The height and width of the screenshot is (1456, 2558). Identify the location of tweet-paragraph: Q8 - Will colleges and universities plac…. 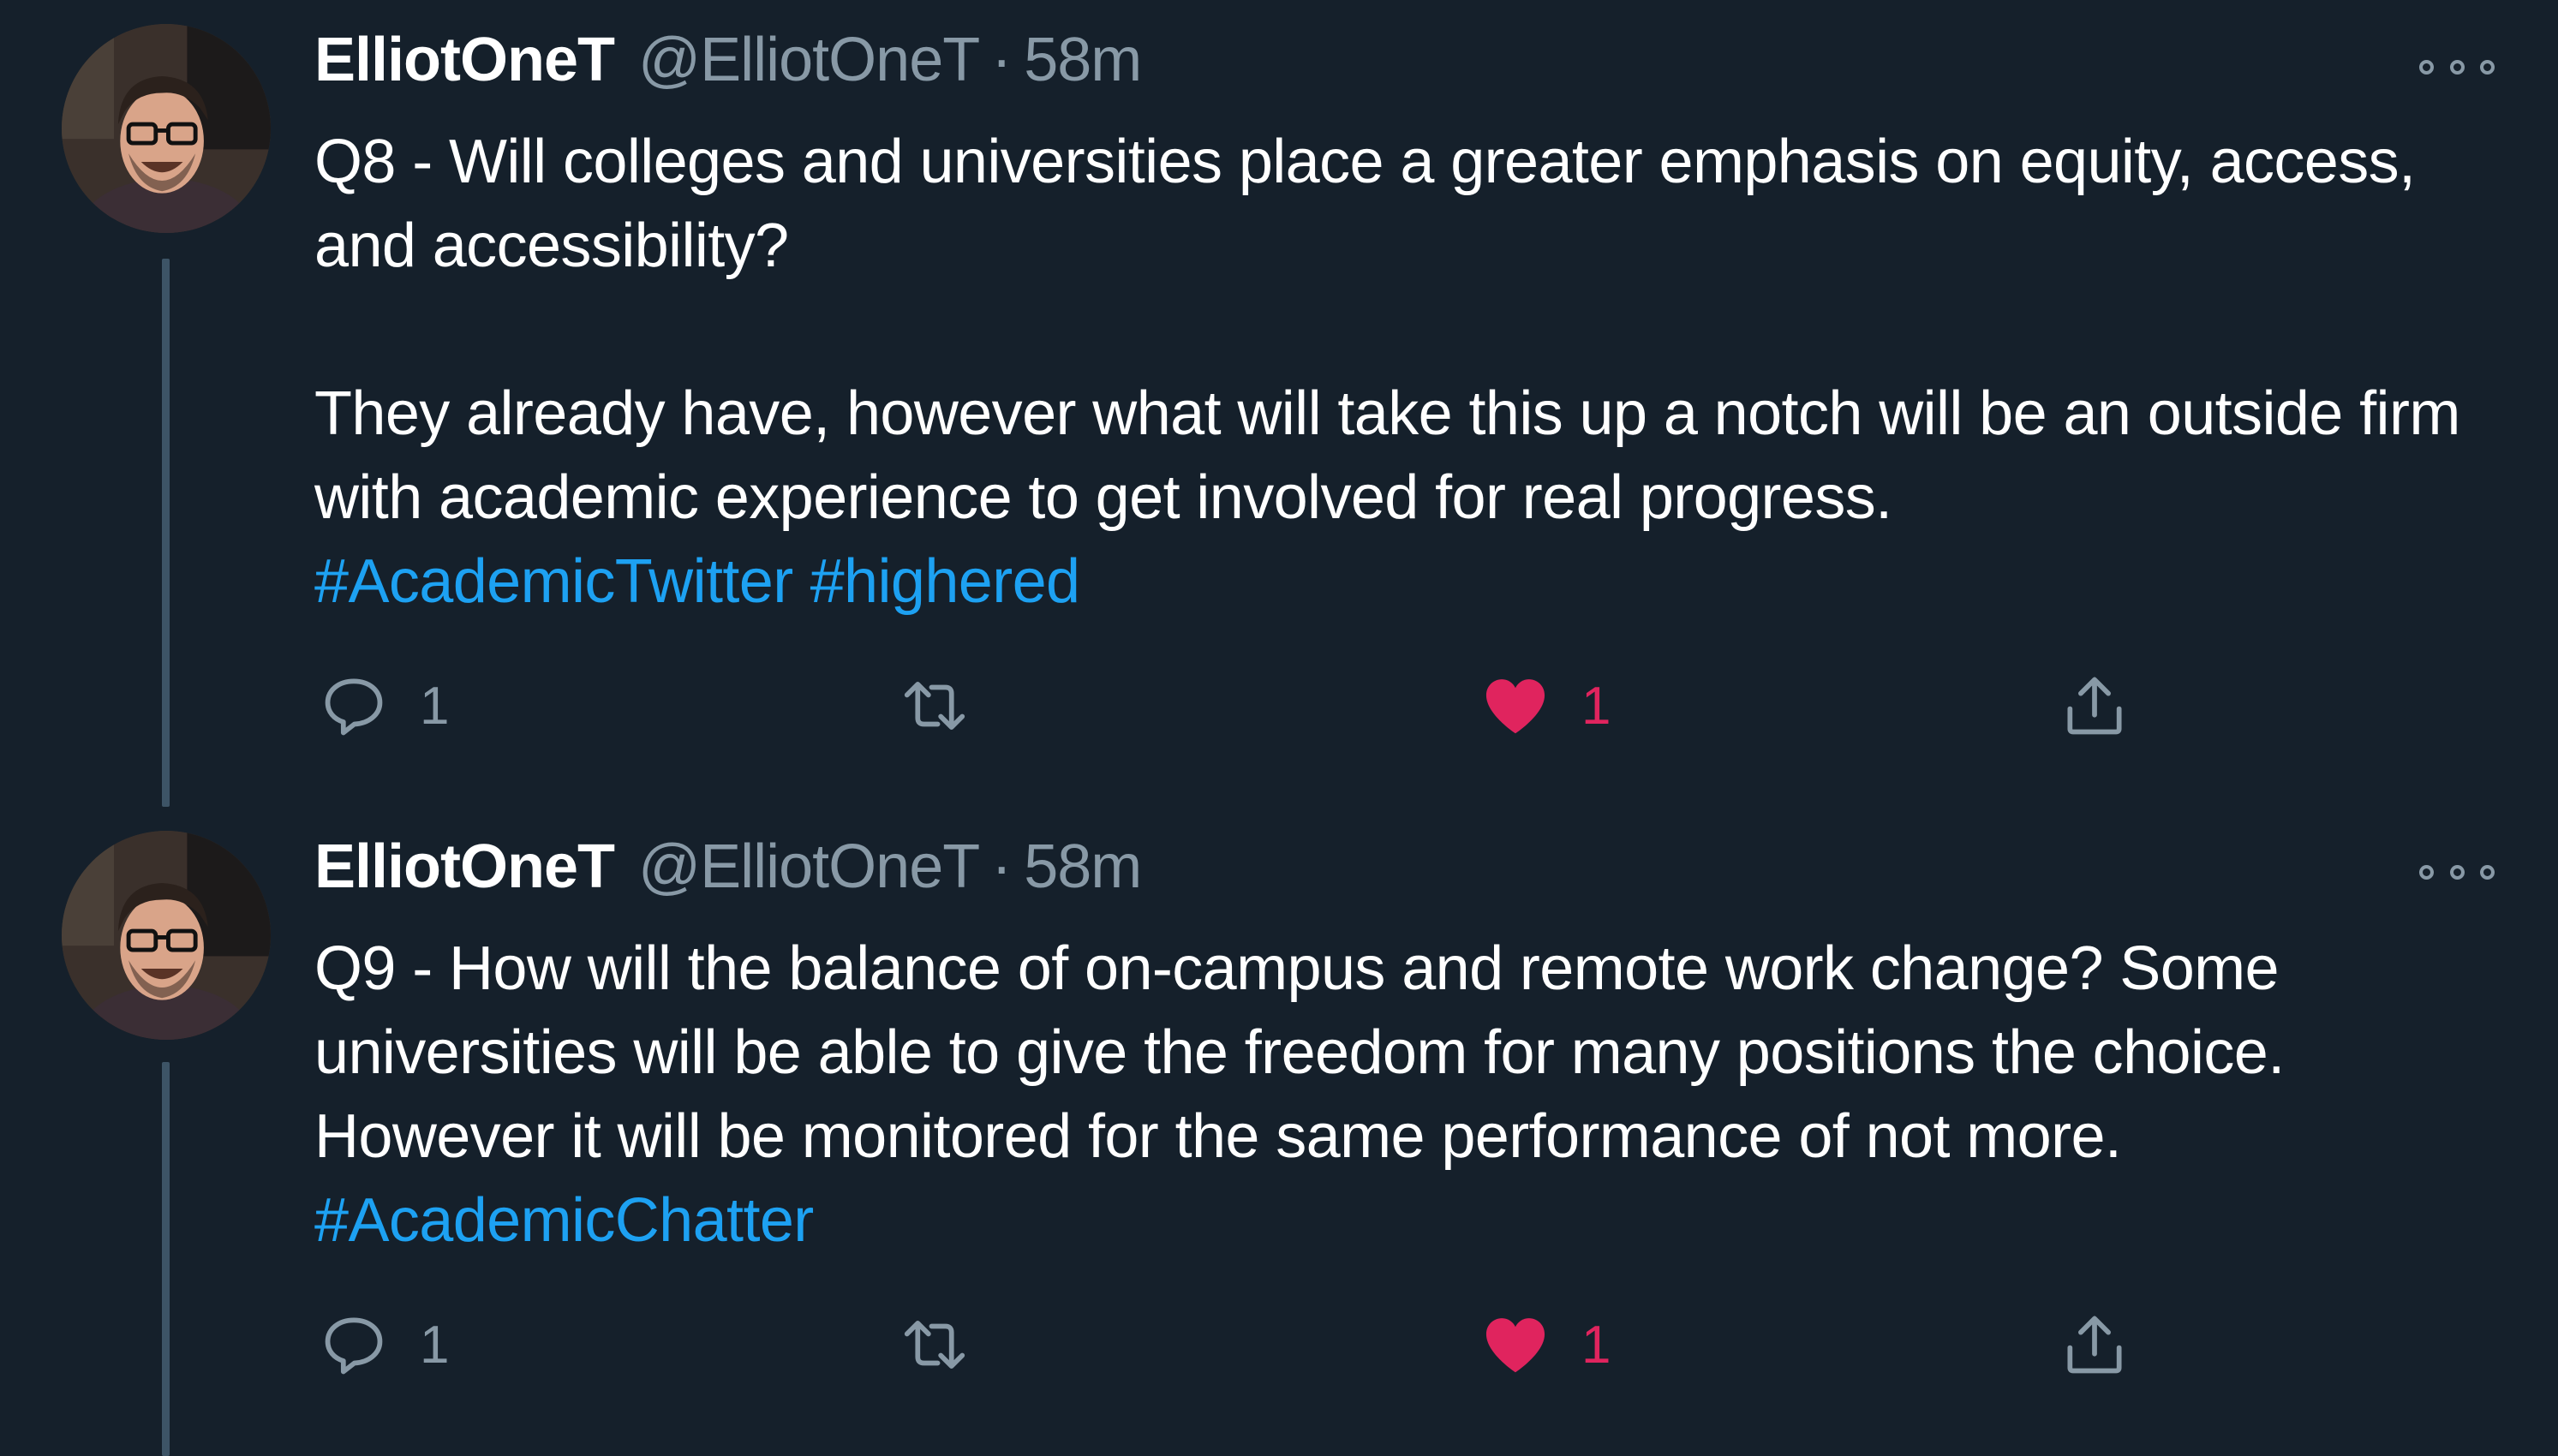
(1365, 204).